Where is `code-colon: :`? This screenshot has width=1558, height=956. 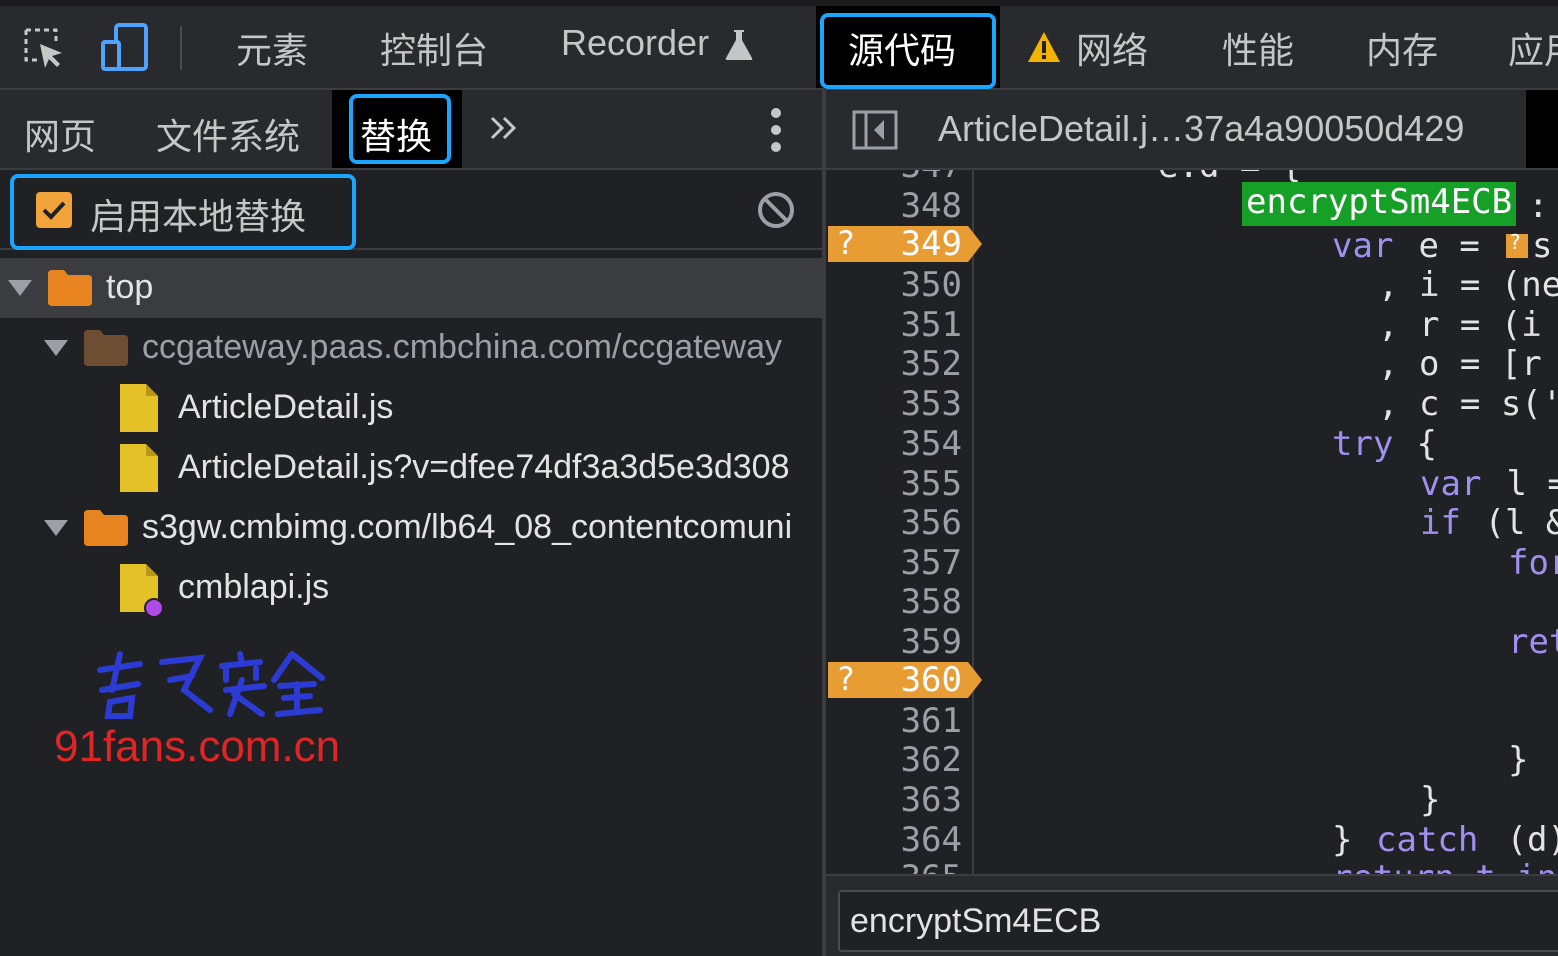
code-colon: : is located at coordinates (1538, 206).